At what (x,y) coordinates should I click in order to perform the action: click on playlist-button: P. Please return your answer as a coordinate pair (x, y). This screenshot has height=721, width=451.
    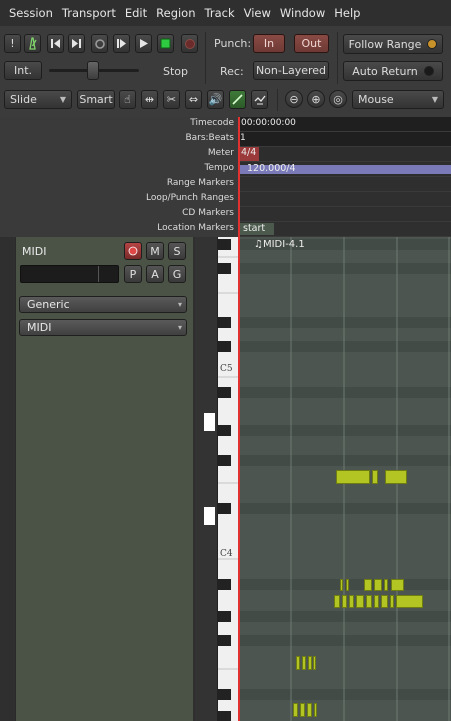
    Looking at the image, I should click on (133, 274).